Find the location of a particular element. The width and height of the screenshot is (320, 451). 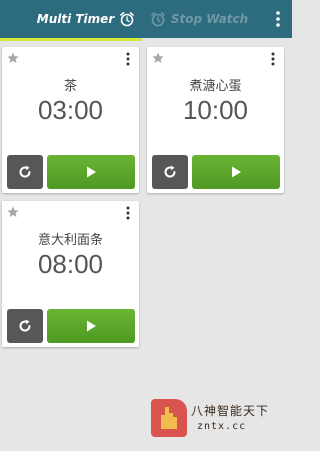

timer-time: 08:00 is located at coordinates (70, 264).